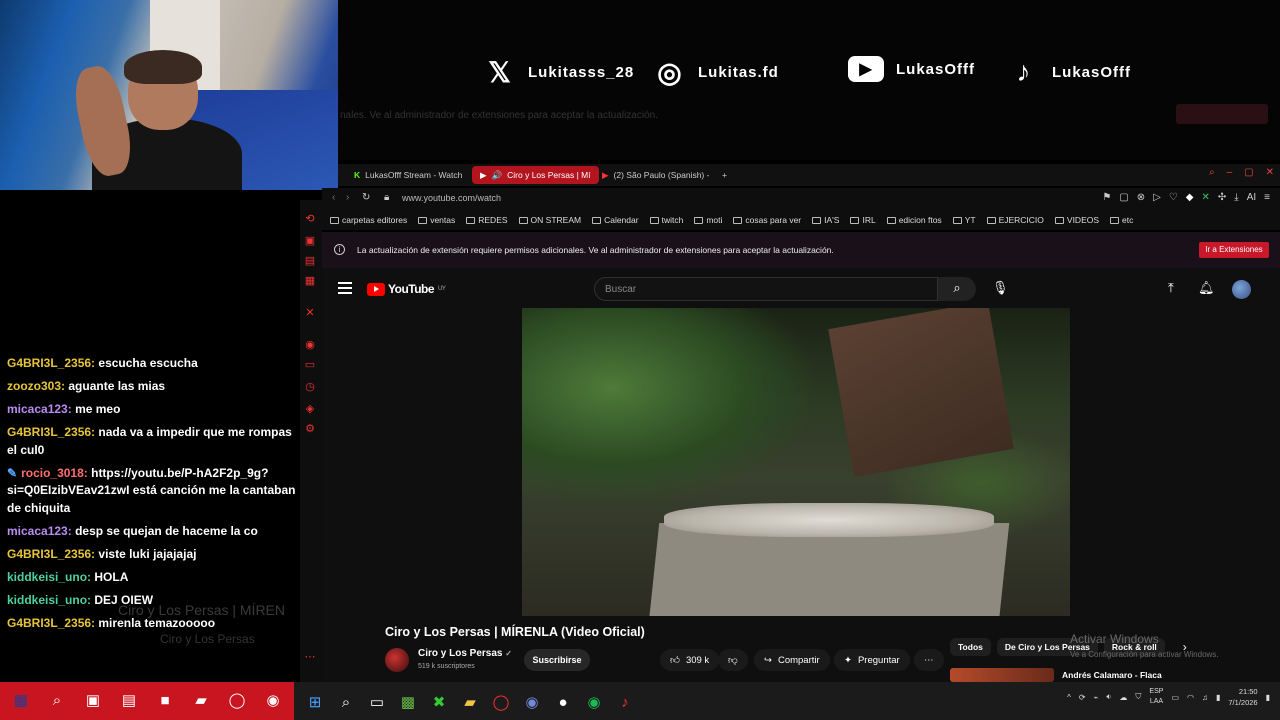  What do you see at coordinates (406, 289) in the screenshot?
I see `youtube-logo: YouTube UY` at bounding box center [406, 289].